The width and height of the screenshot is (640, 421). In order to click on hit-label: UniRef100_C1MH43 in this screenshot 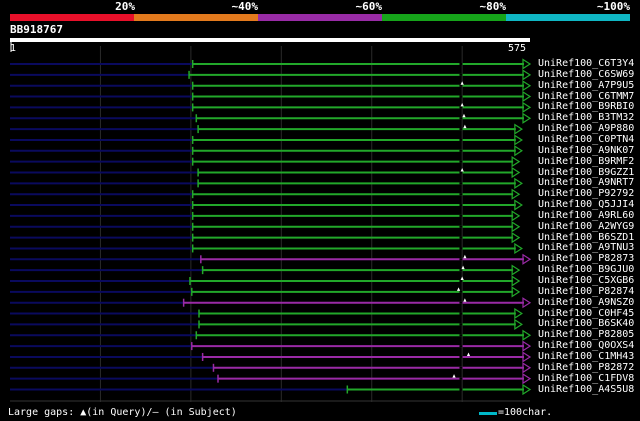, I will do `click(586, 356)`.